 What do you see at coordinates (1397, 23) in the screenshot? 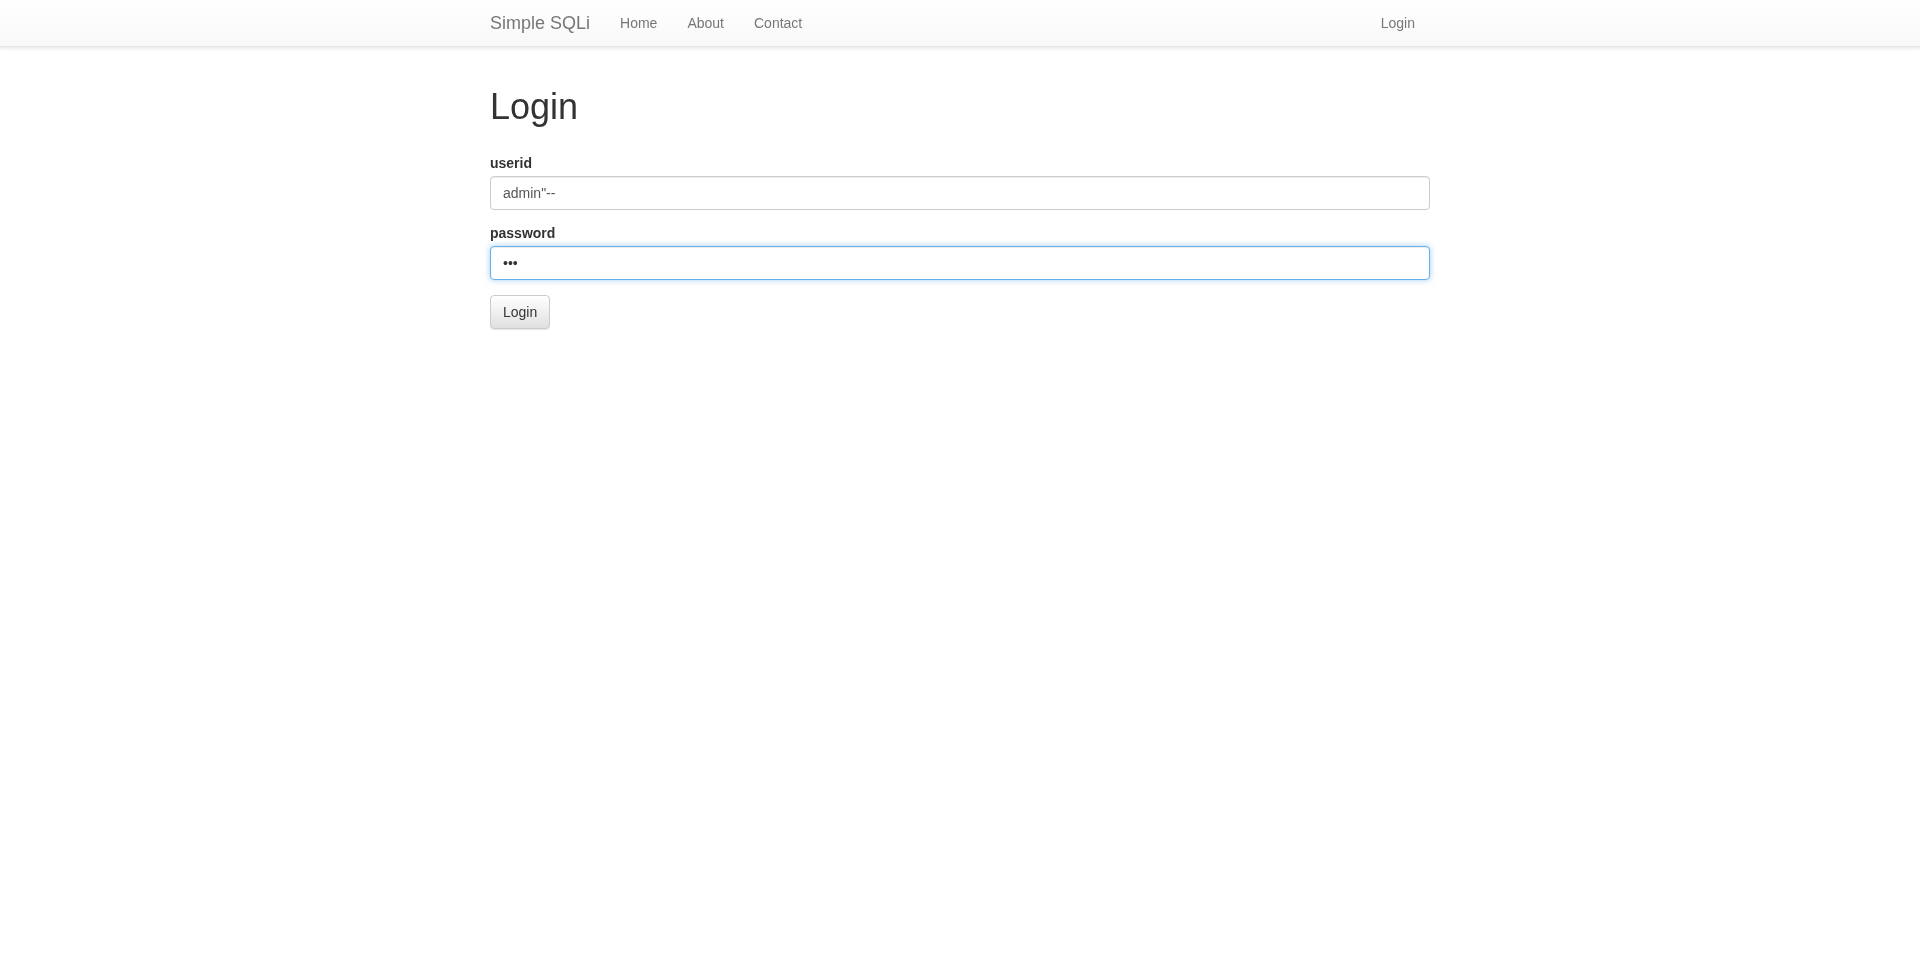
I see `nav-link: Login` at bounding box center [1397, 23].